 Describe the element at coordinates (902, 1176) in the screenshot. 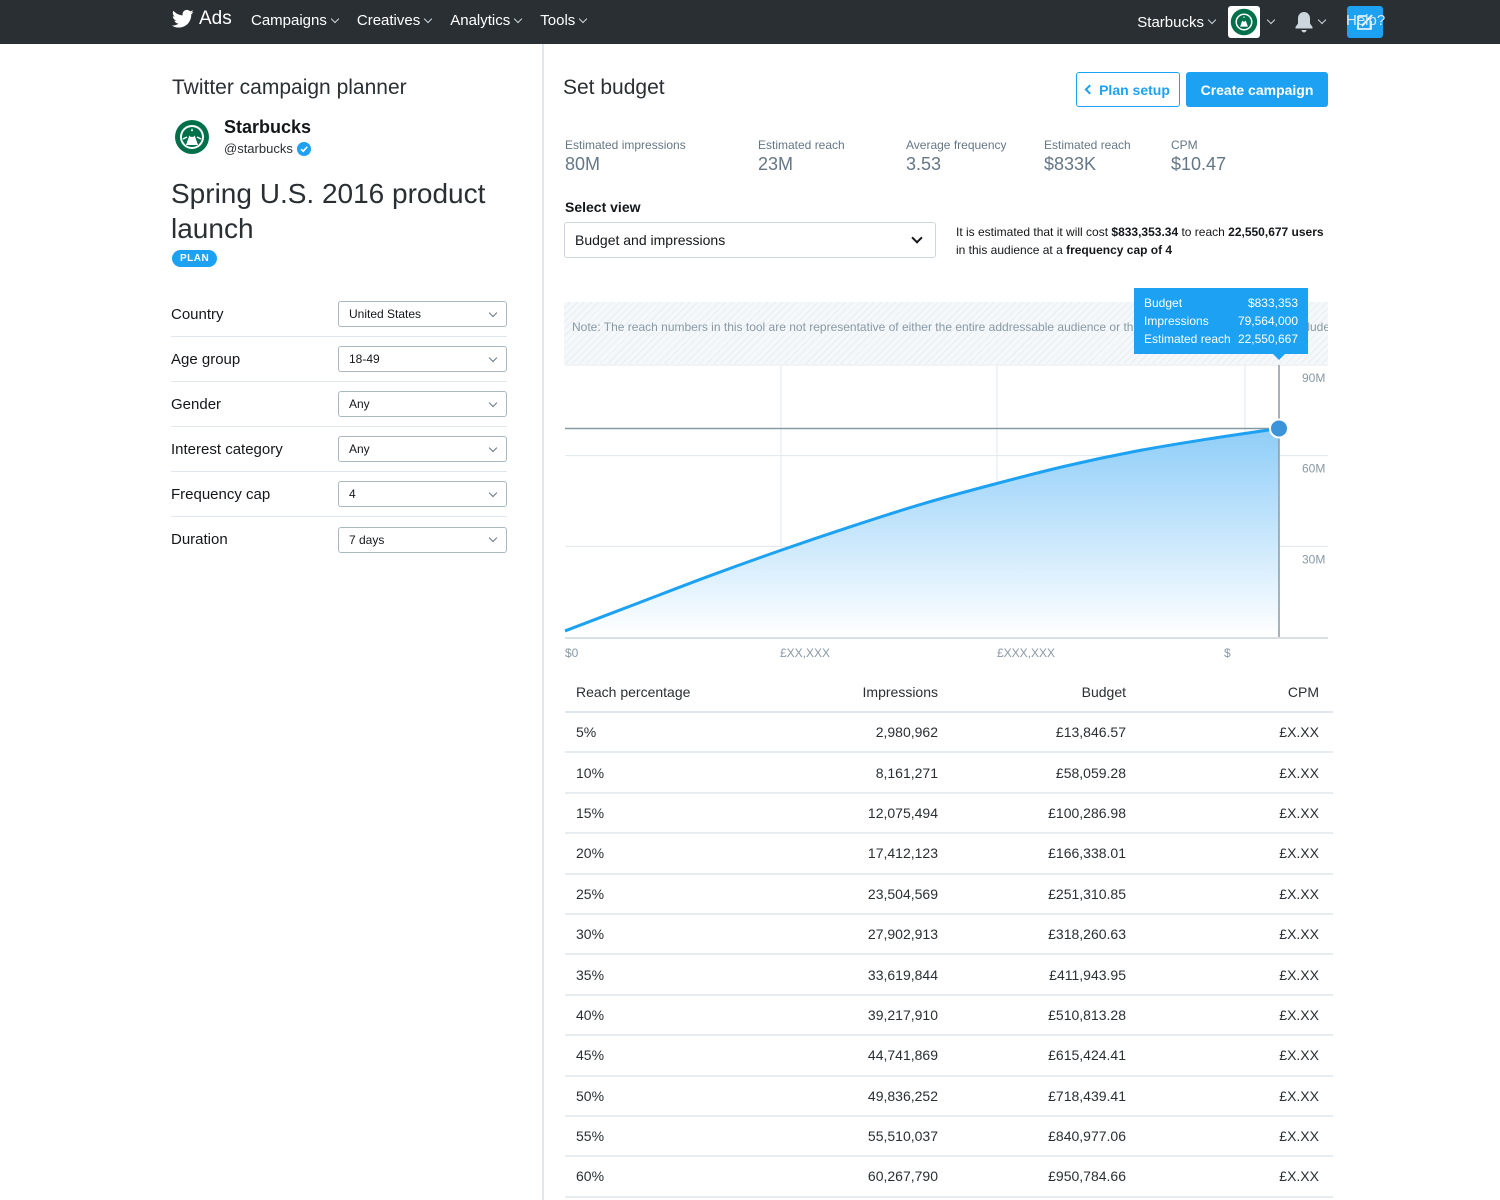

I see `table-cell: 60,267,790` at that location.